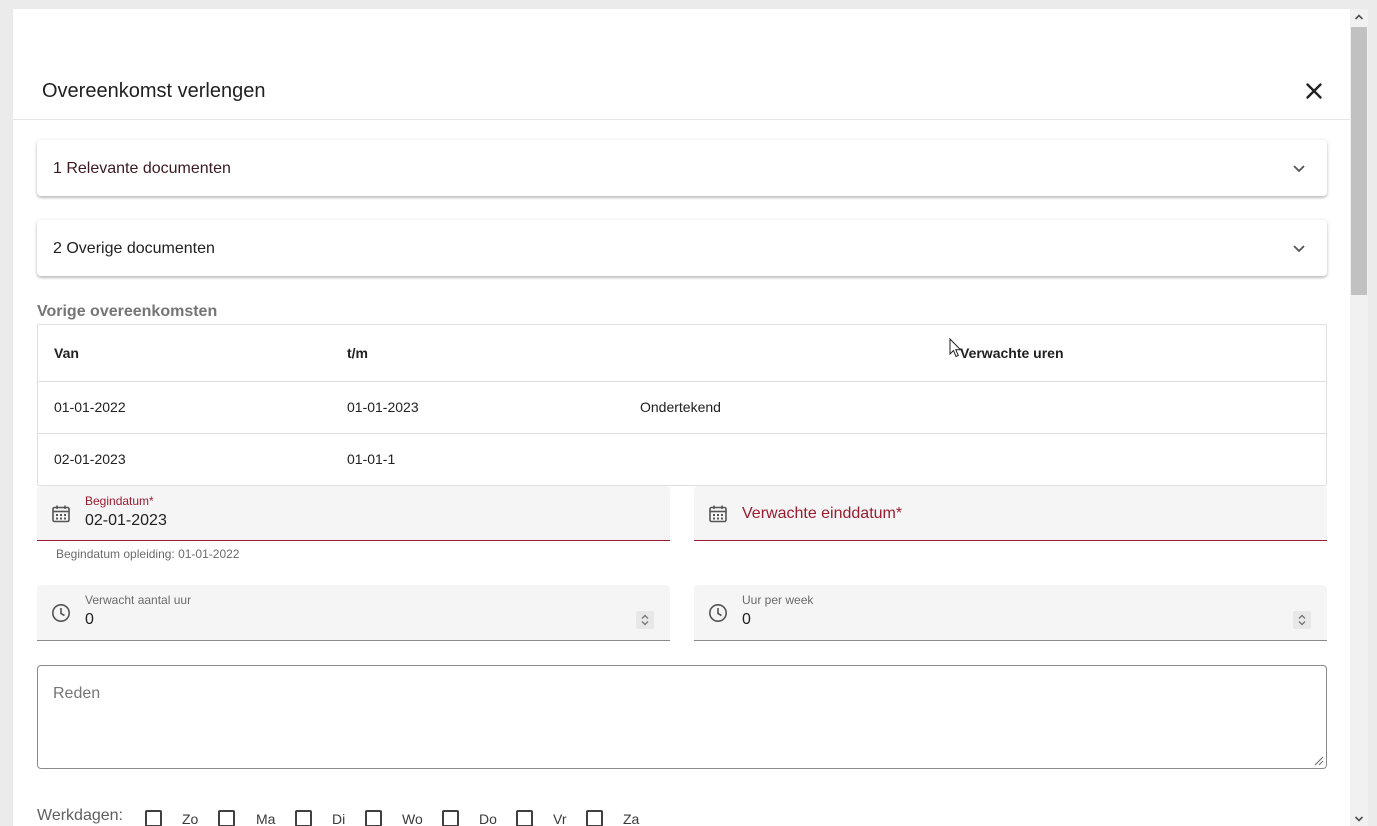 This screenshot has width=1377, height=826. I want to click on hours-per-week-label: Uur per week, so click(778, 600).